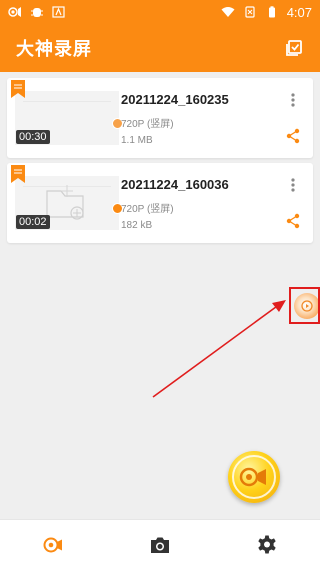  What do you see at coordinates (160, 203) in the screenshot?
I see `recording-item: 00:02 20211224_160036 720P (竖屏) 182 kB` at bounding box center [160, 203].